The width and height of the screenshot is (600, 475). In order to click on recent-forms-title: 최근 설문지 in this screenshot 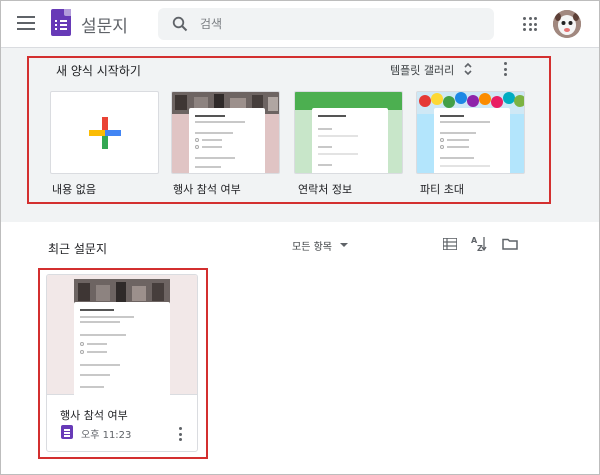, I will do `click(78, 249)`.